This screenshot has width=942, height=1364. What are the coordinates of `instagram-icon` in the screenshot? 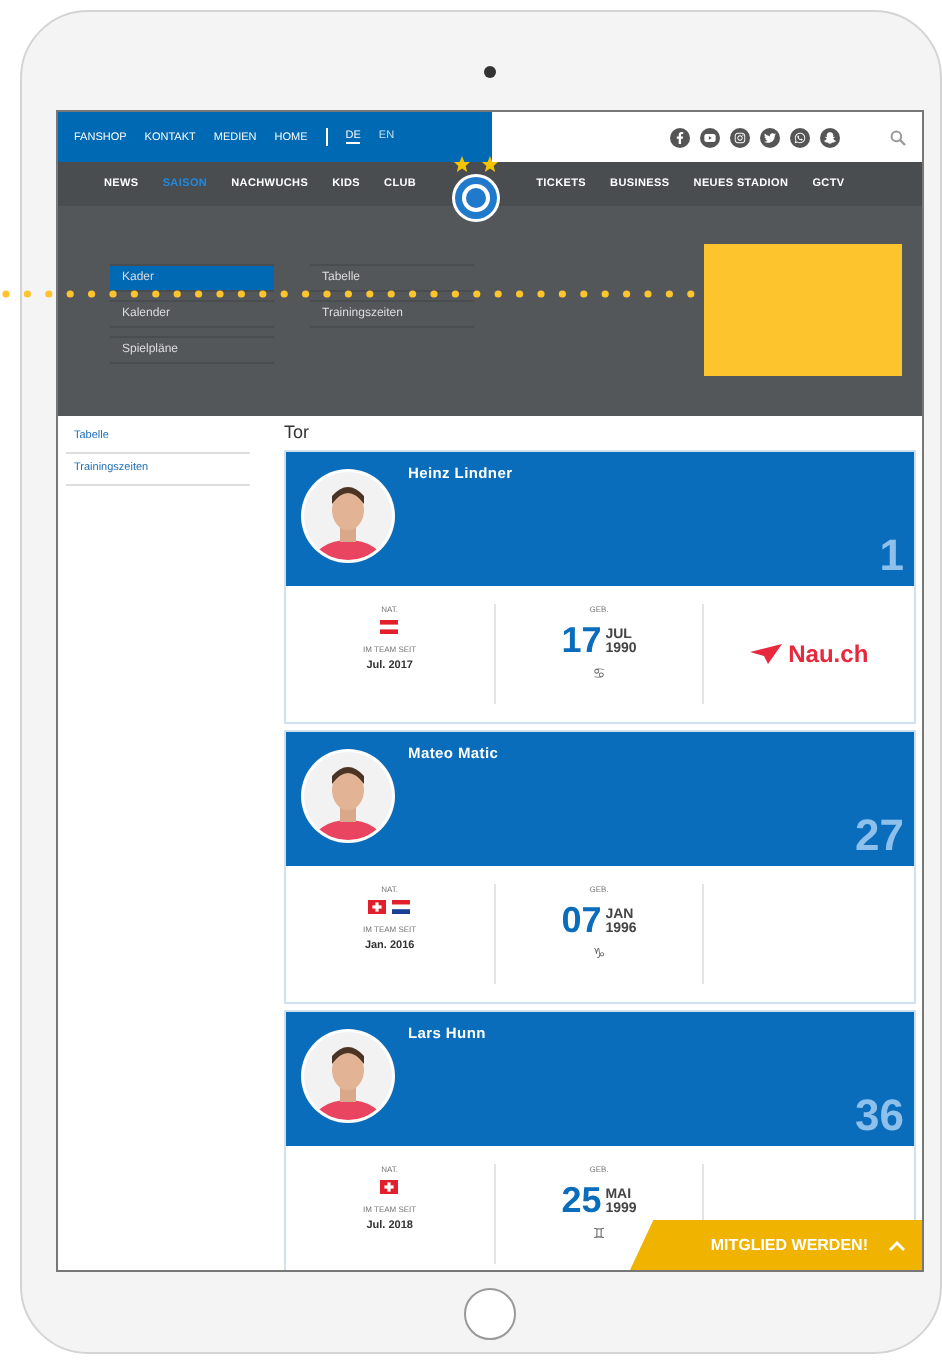 It's located at (740, 137).